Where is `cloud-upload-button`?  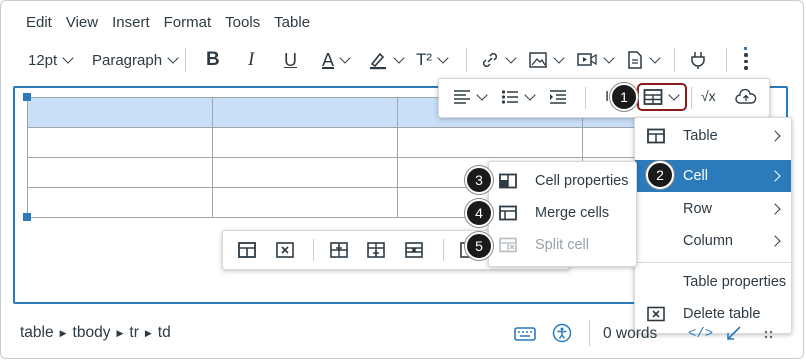
cloud-upload-button is located at coordinates (746, 97).